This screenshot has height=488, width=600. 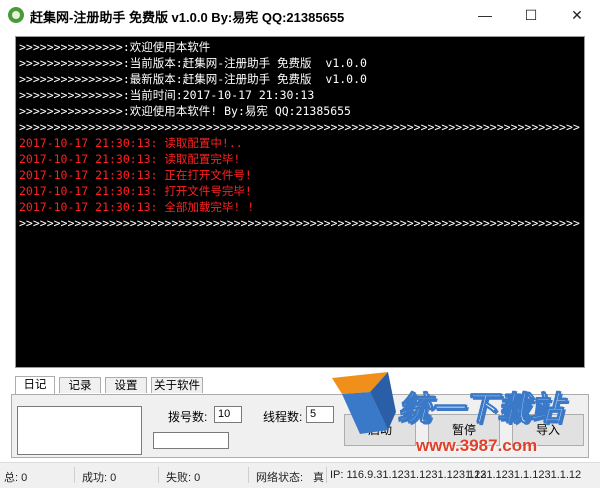 What do you see at coordinates (408, 475) in the screenshot?
I see `ip-address: IP: 116.9.31.1231.1231.1231.12` at bounding box center [408, 475].